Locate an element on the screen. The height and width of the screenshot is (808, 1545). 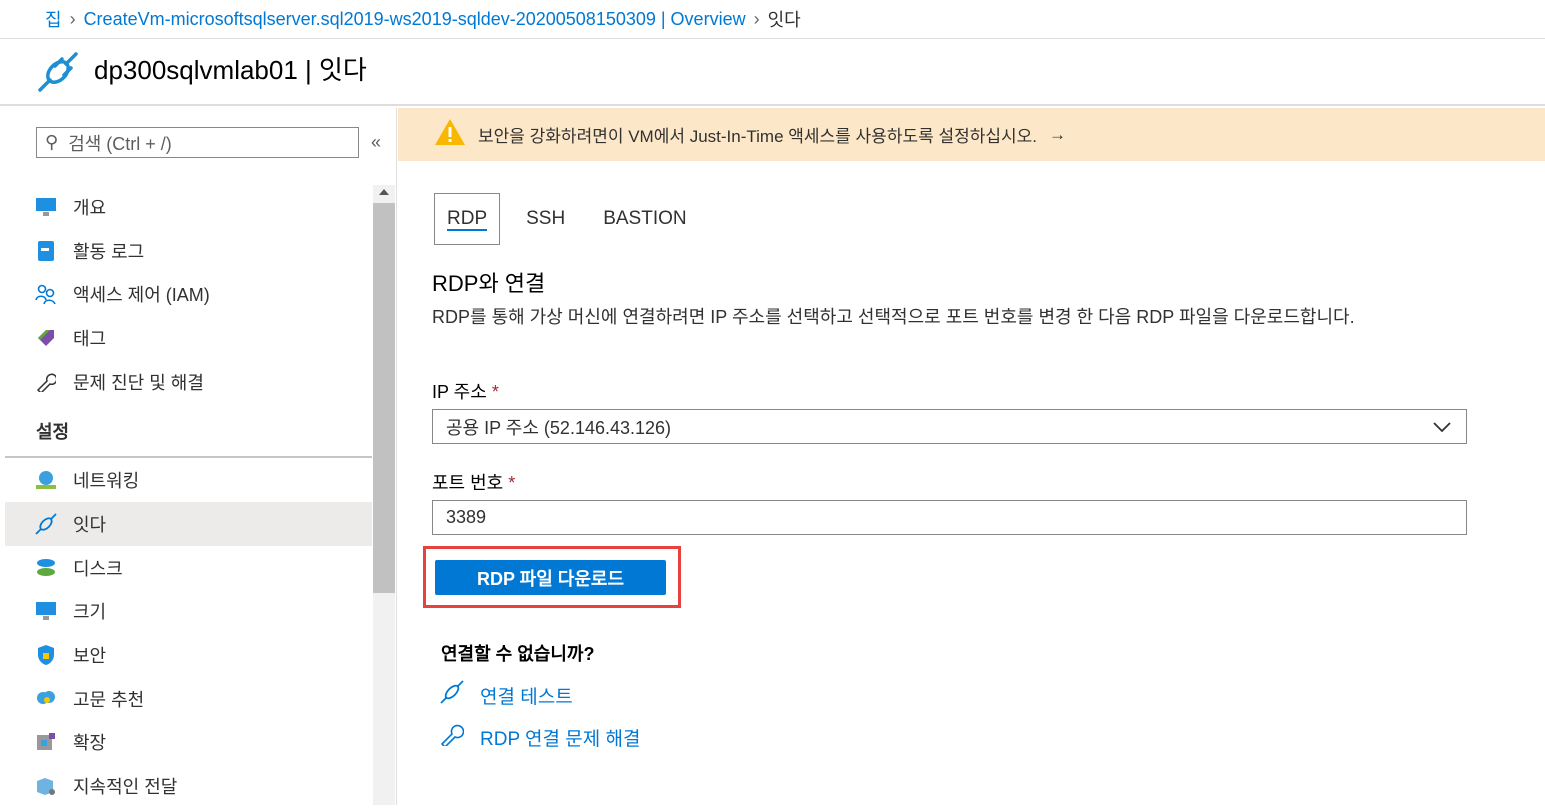
sidebar-item-advisor: 고문 추천 is located at coordinates (188, 699).